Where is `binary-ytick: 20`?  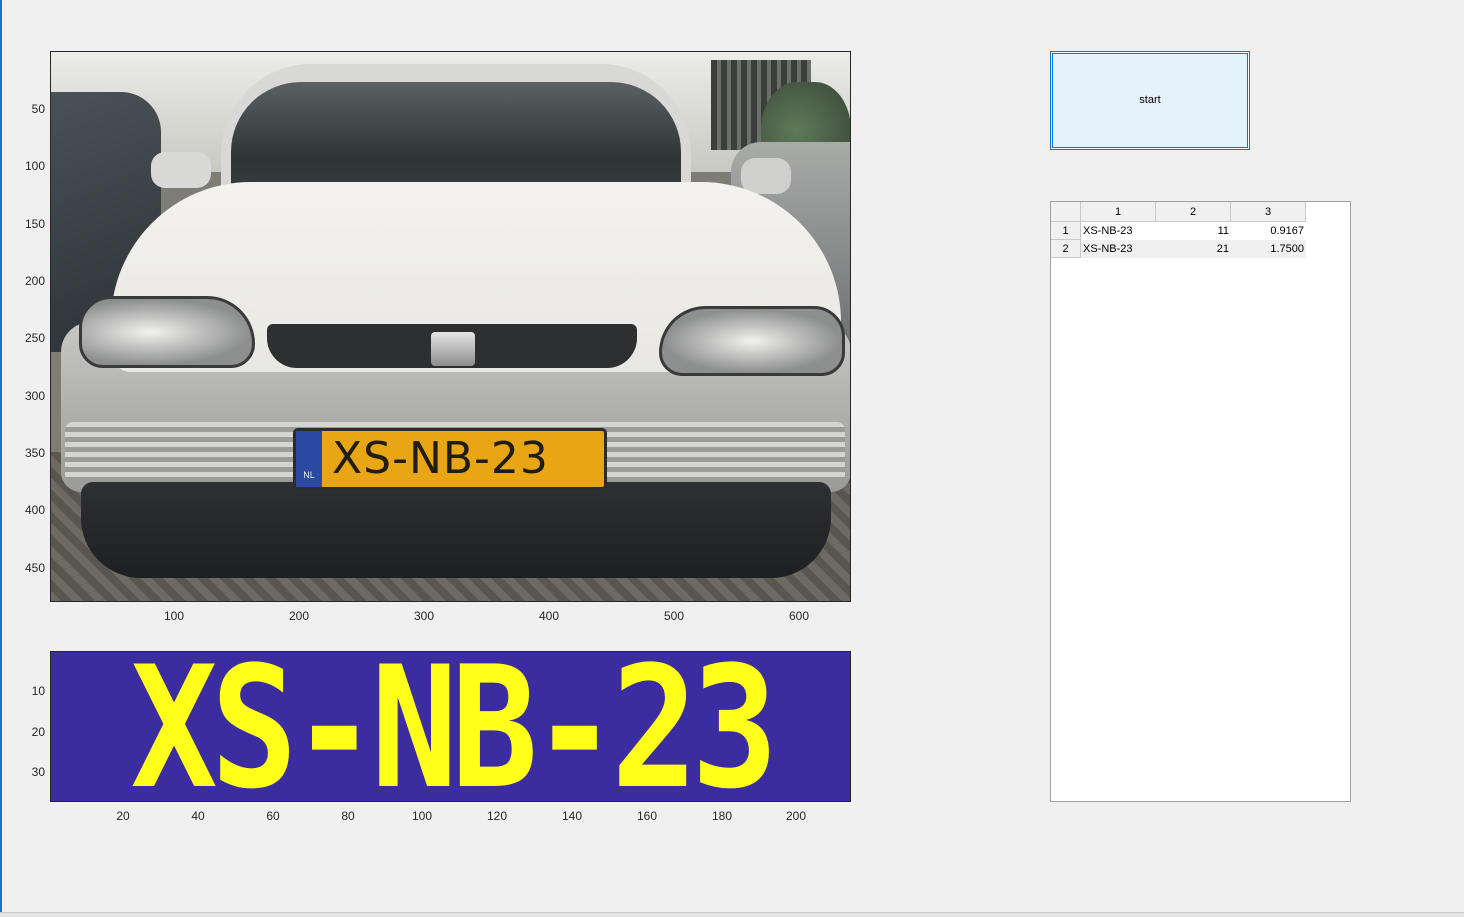
binary-ytick: 20 is located at coordinates (38, 732).